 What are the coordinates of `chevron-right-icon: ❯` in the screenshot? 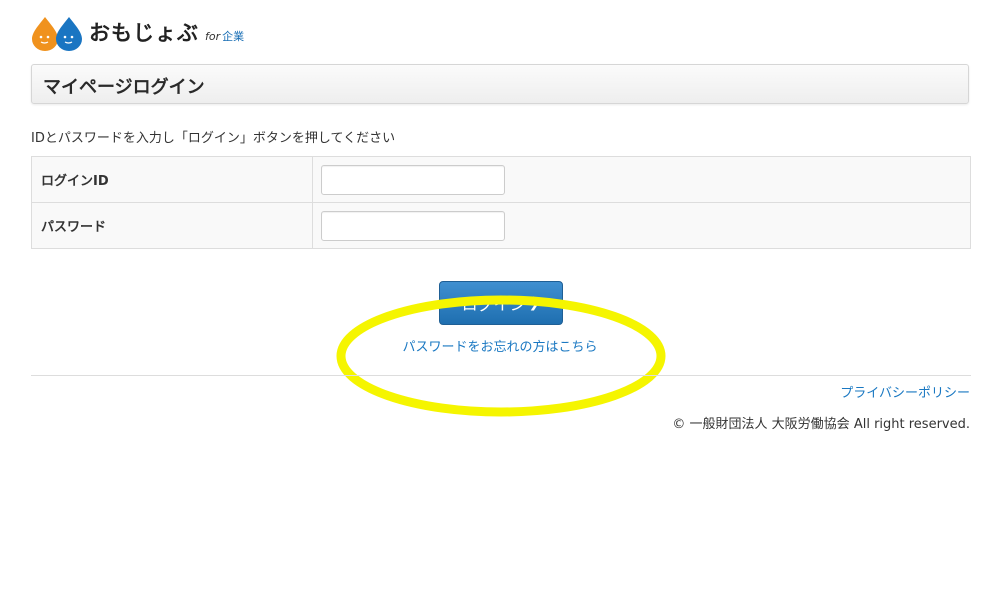 It's located at (534, 303).